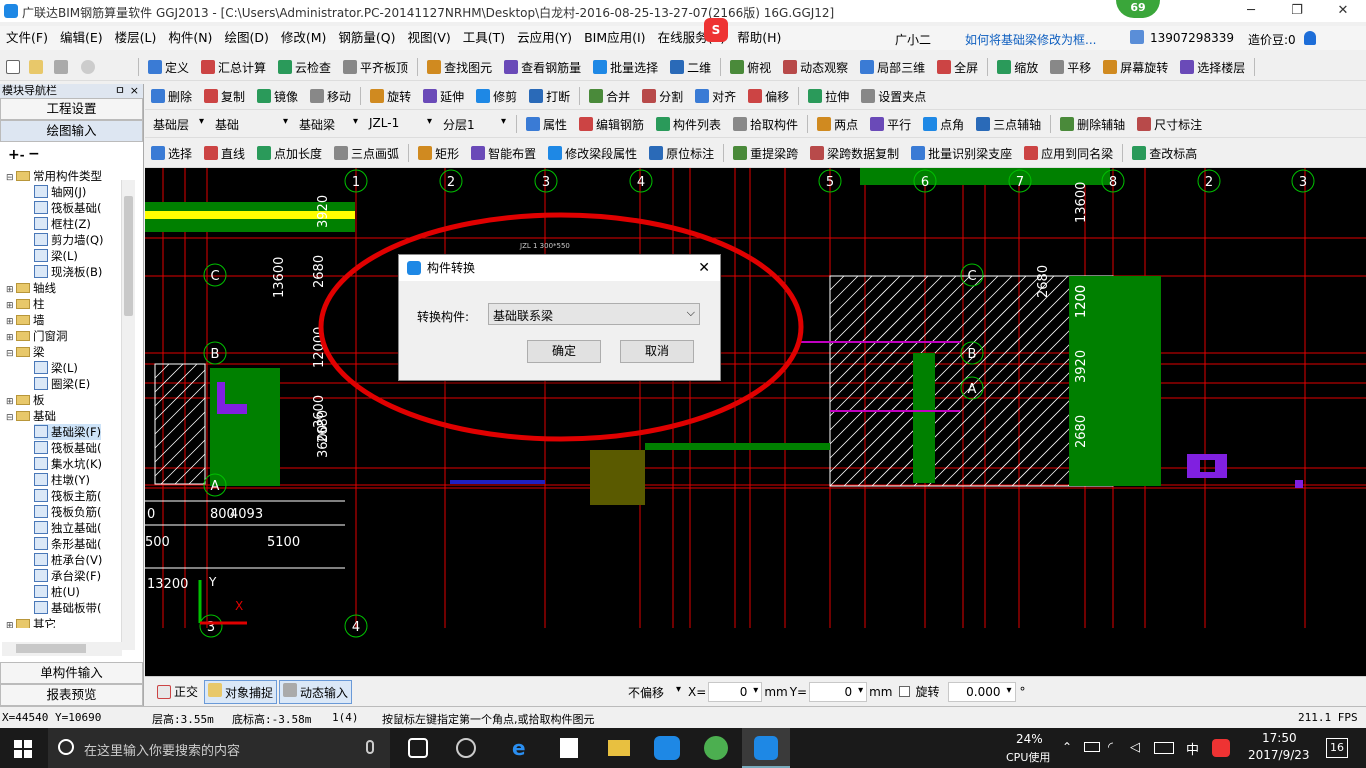 The height and width of the screenshot is (768, 1366). I want to click on tree-node: 轴网(J), so click(60, 192).